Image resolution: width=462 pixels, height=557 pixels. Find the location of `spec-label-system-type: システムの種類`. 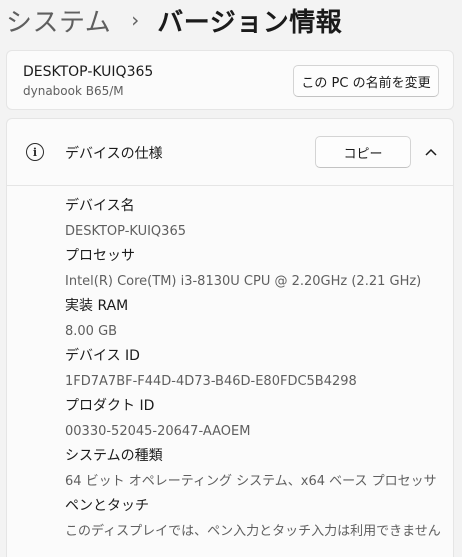

spec-label-system-type: システムの種類 is located at coordinates (114, 456).